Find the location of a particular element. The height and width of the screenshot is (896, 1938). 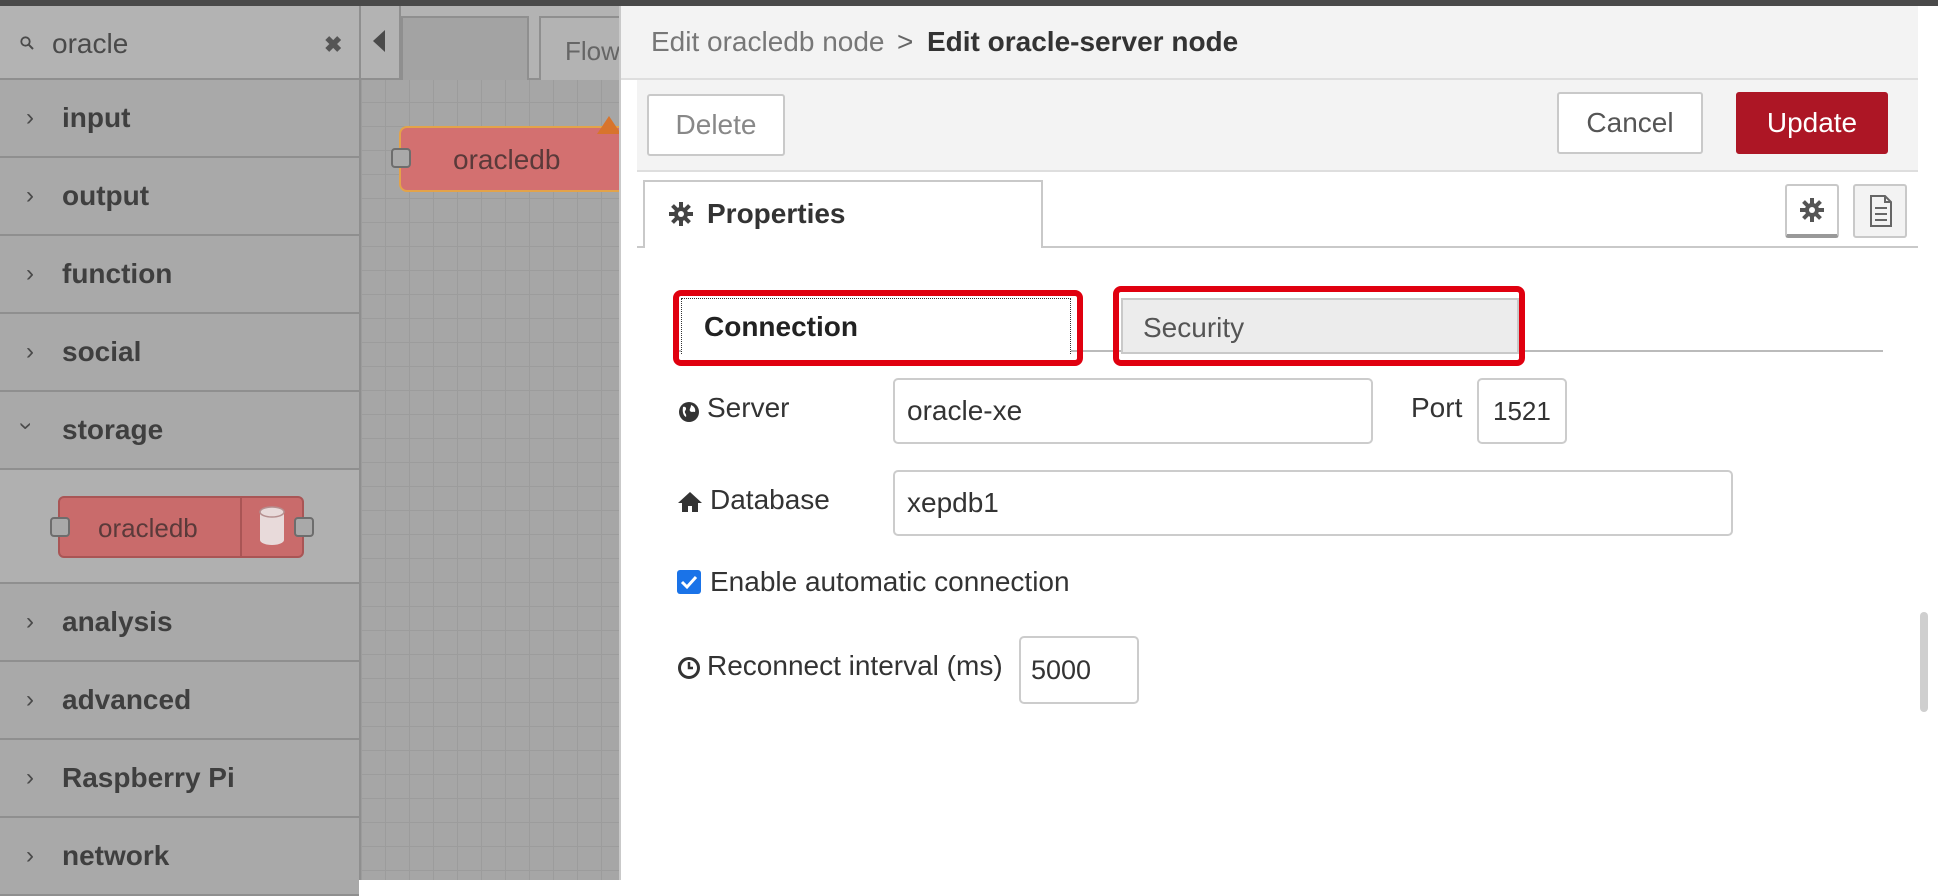

top-strip is located at coordinates (969, 3).